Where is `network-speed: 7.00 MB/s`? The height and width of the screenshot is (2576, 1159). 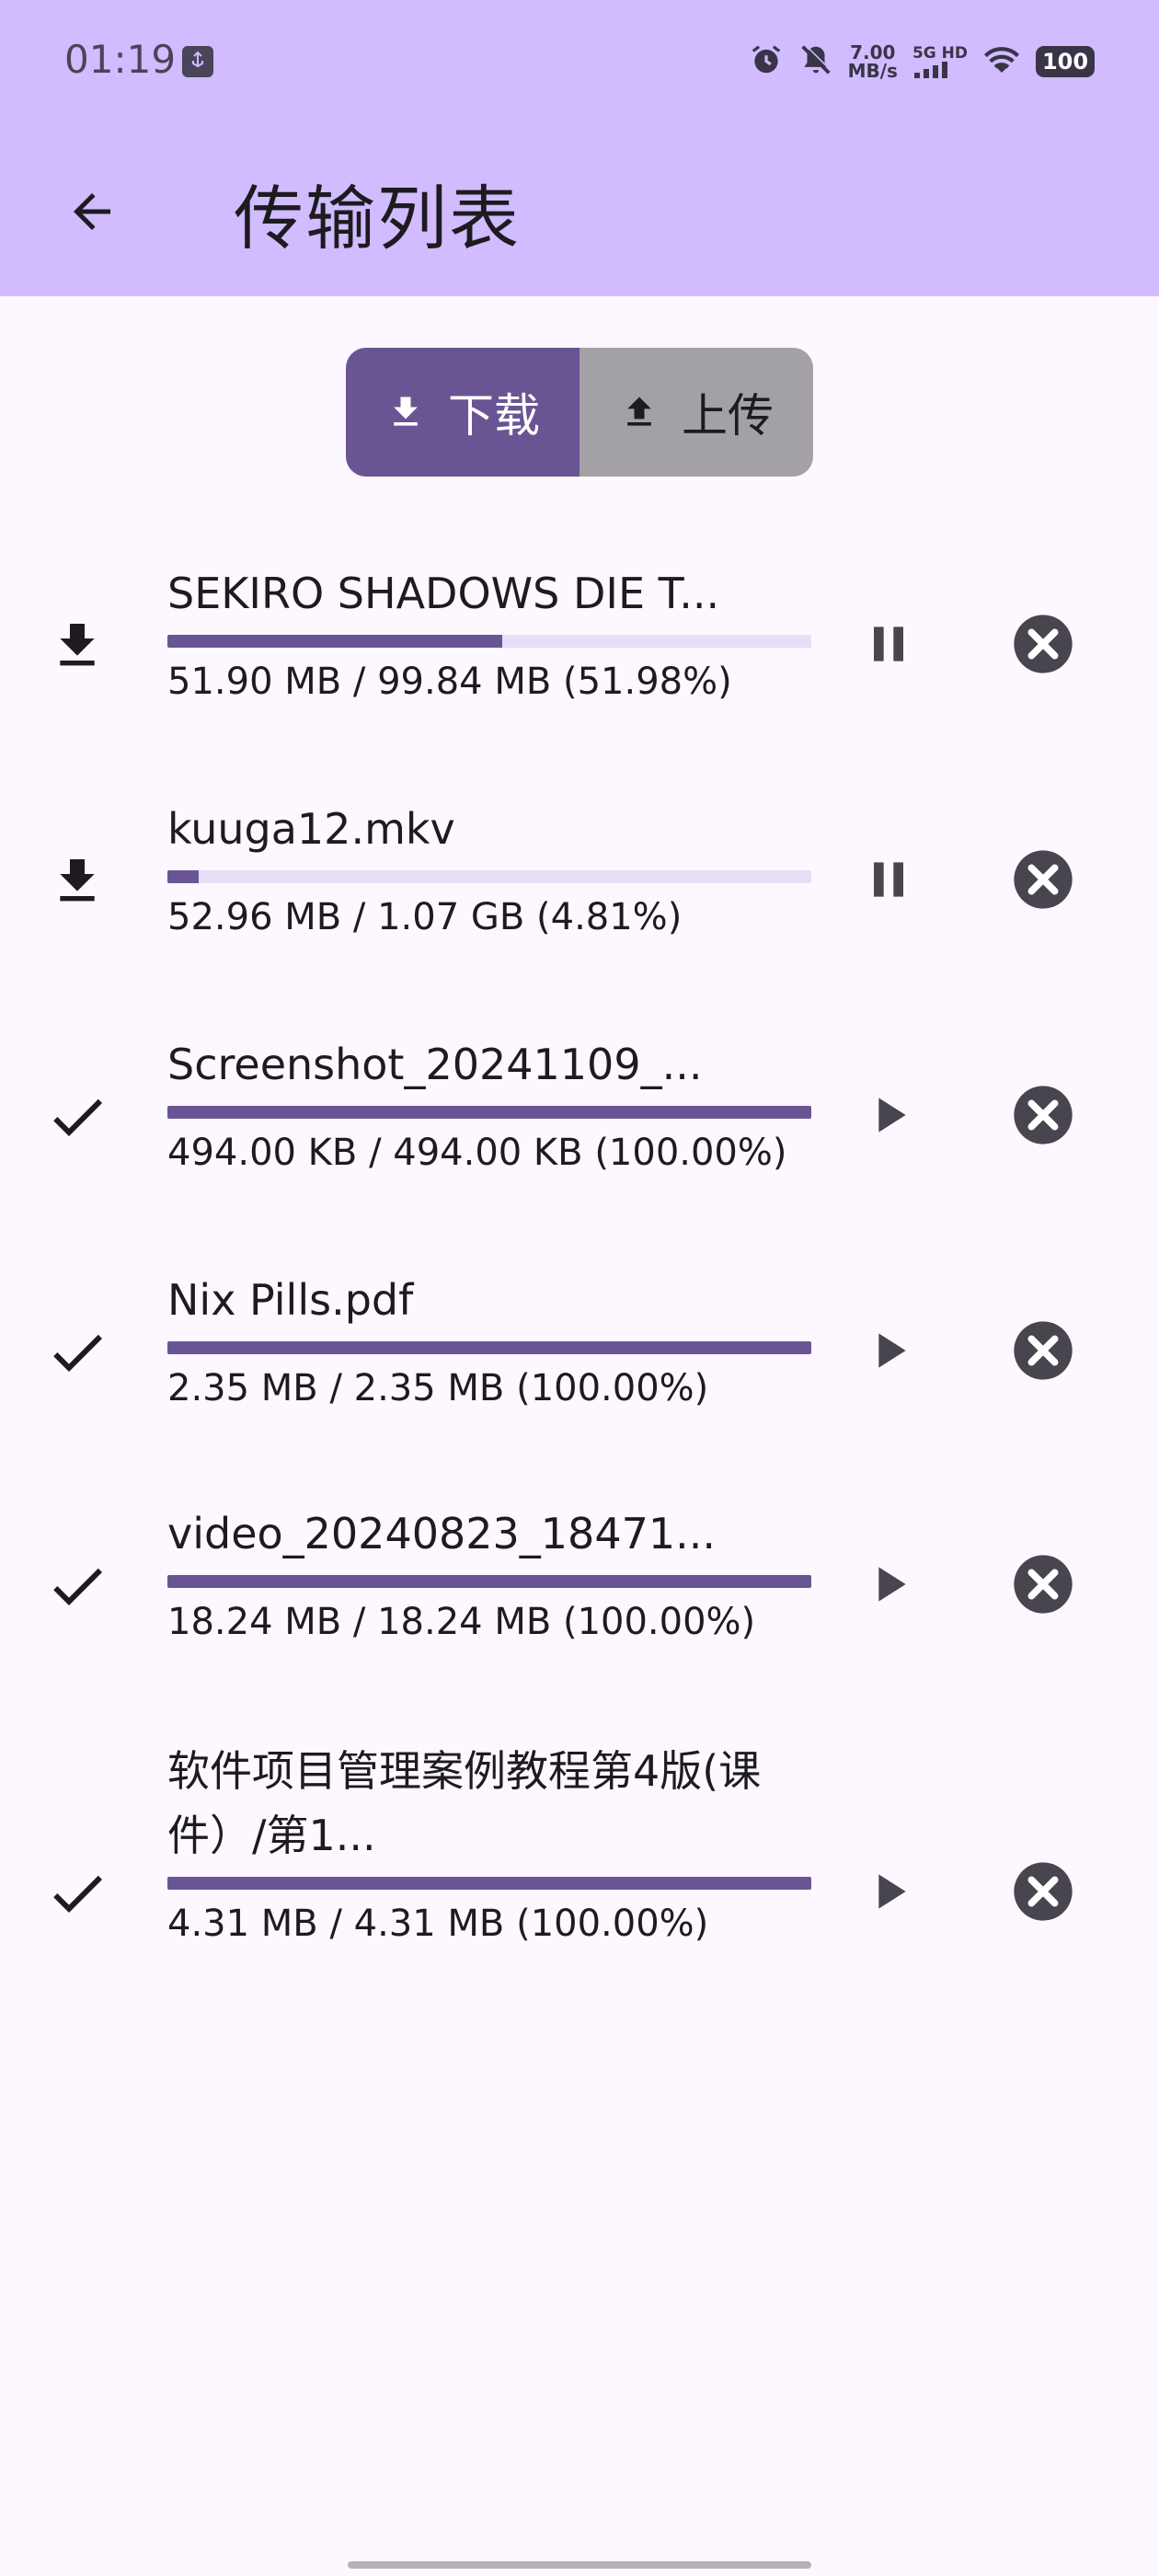
network-speed: 7.00 MB/s is located at coordinates (873, 61).